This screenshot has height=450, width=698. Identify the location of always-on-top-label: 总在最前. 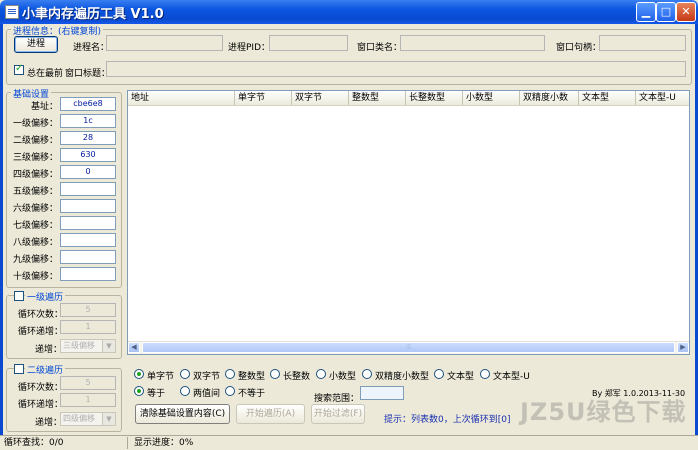
(45, 74).